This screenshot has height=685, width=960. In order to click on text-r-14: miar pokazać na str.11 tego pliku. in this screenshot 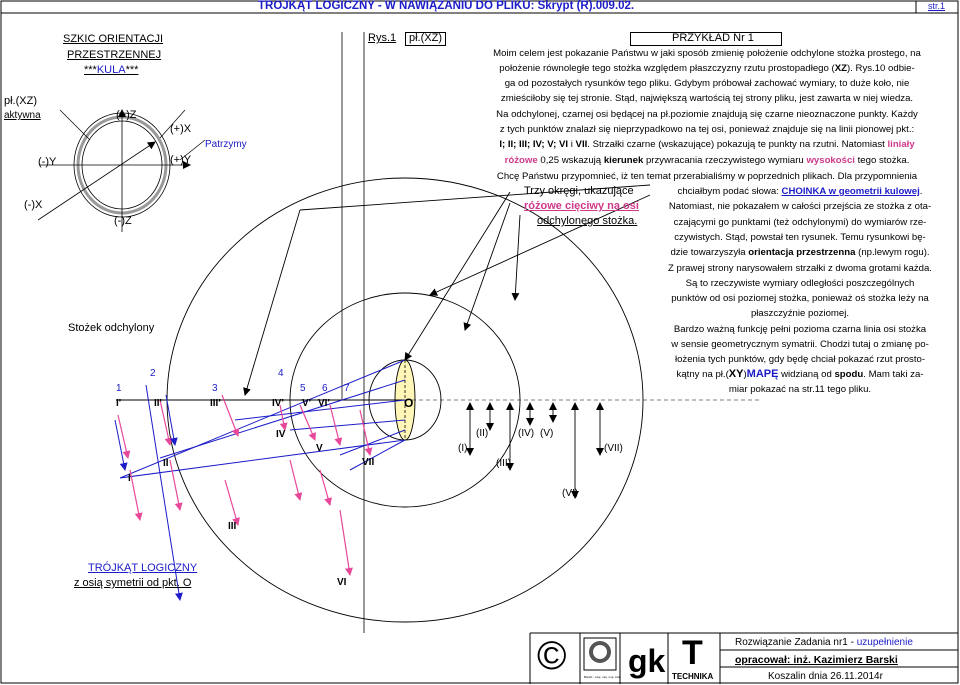, I will do `click(800, 389)`.